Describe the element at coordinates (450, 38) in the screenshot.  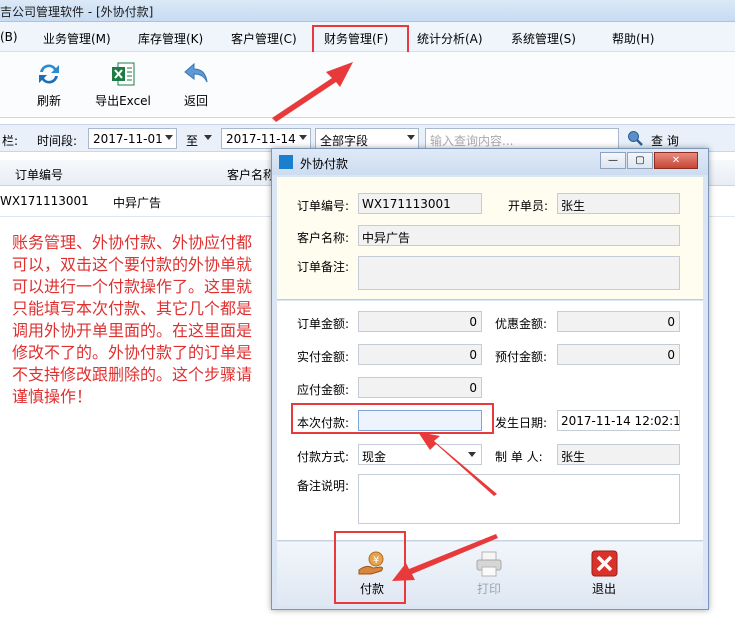
I see `menu-item-statistics: 统计分析(A)` at that location.